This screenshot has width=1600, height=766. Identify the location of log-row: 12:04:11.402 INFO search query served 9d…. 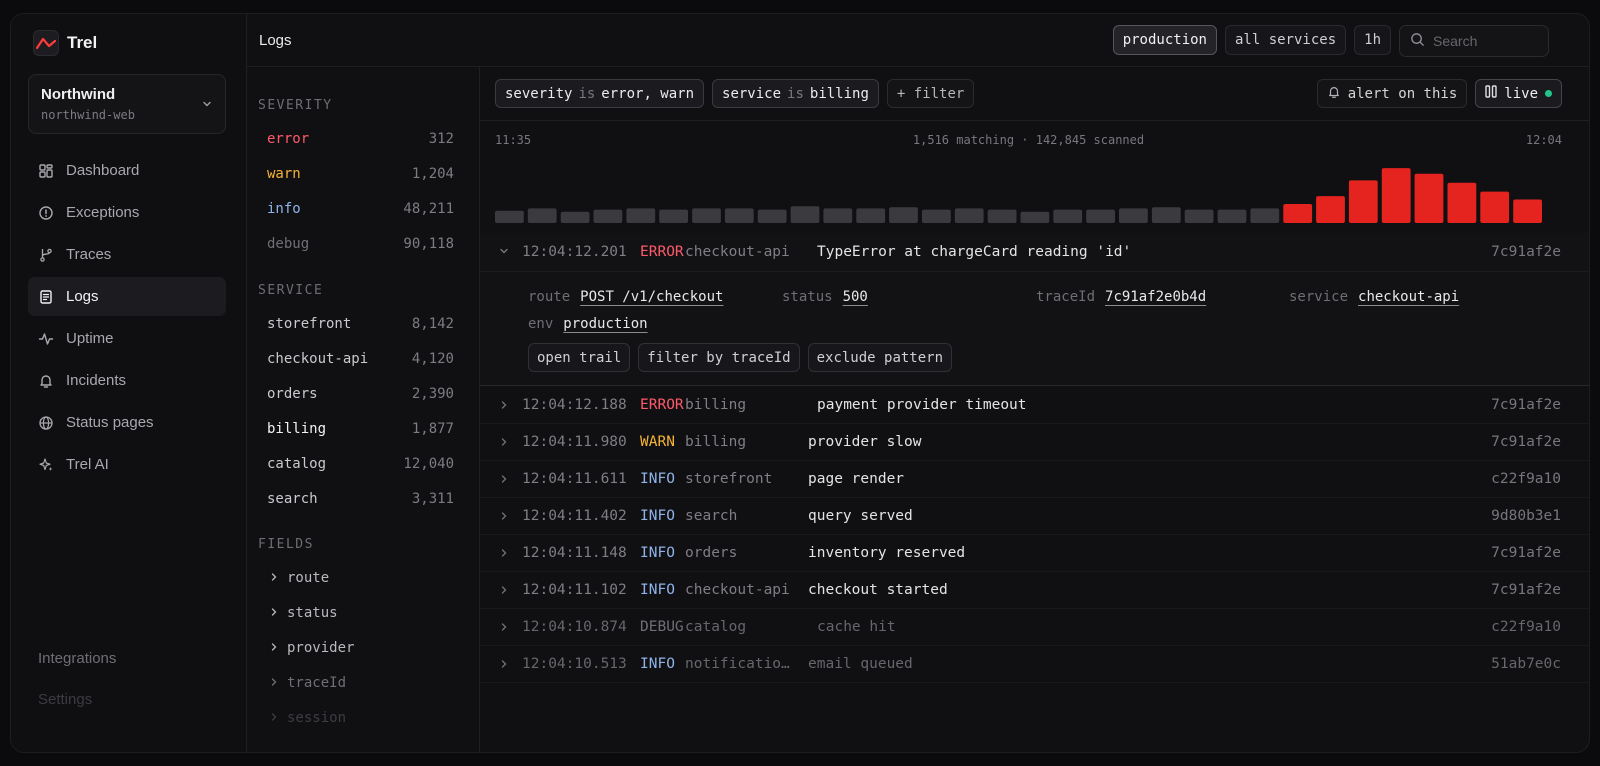
(1034, 516).